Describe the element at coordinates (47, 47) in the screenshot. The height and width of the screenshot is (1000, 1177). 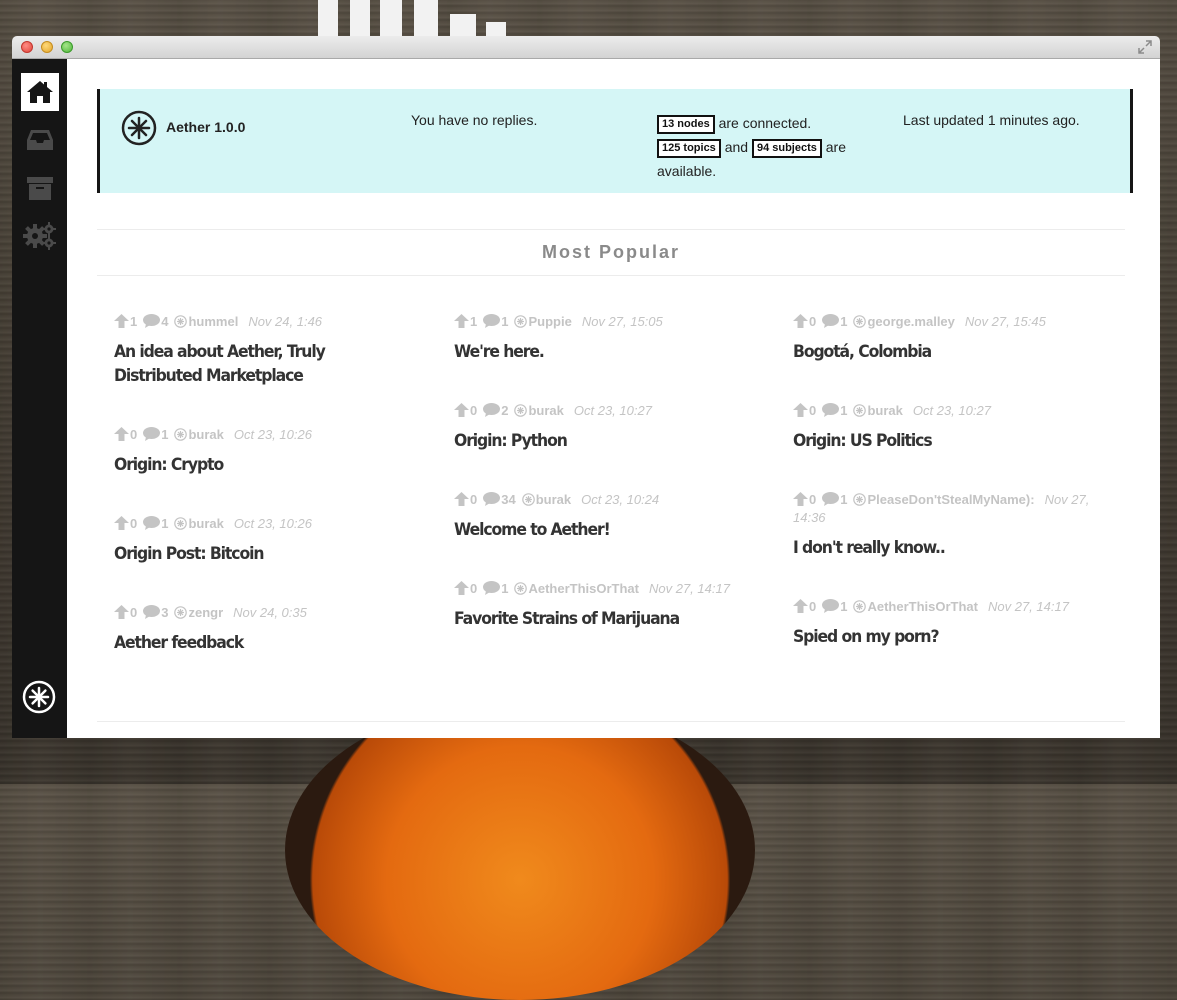
I see `minimize-window-button` at that location.